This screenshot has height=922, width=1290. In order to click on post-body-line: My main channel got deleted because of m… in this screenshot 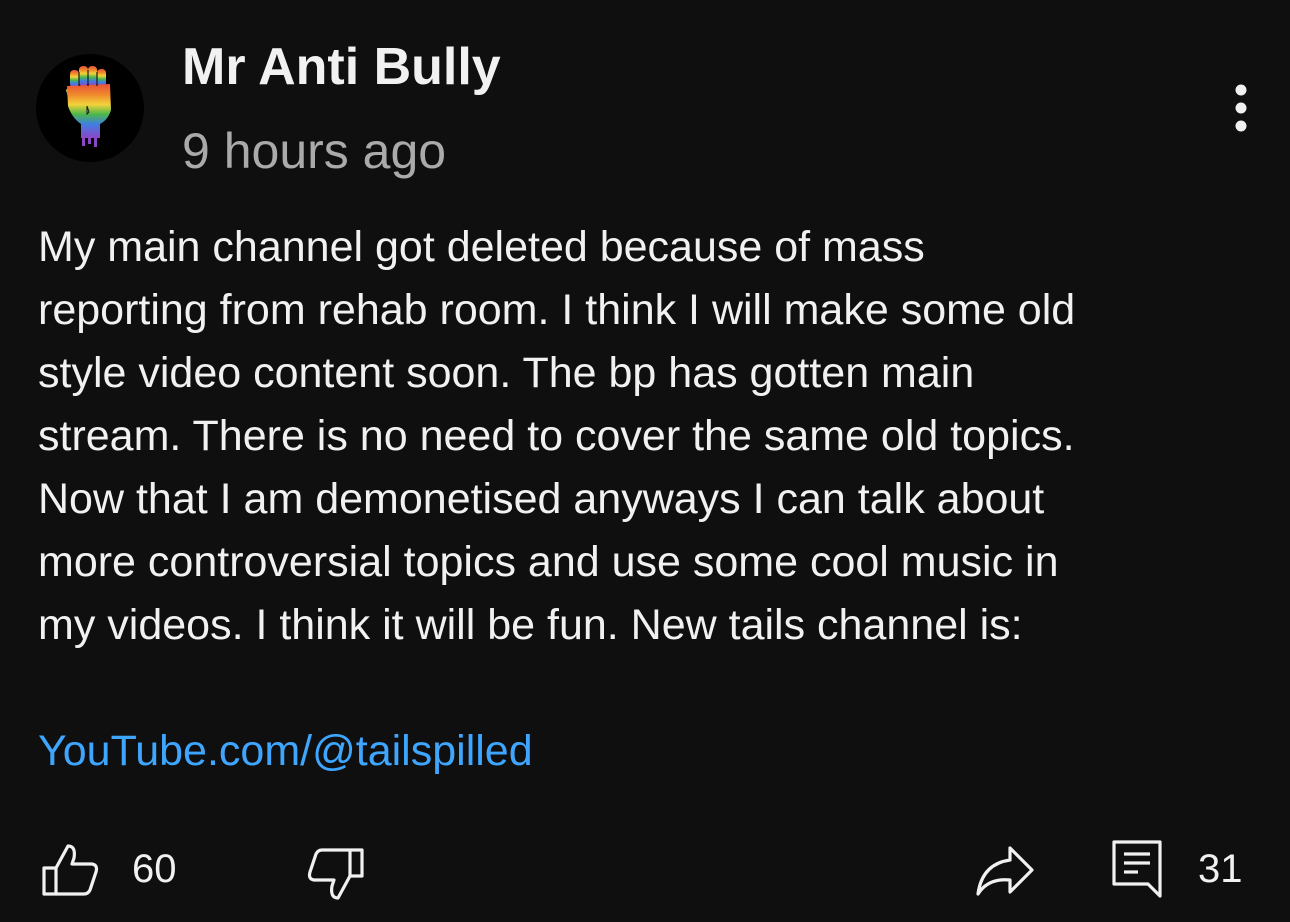, I will do `click(481, 247)`.